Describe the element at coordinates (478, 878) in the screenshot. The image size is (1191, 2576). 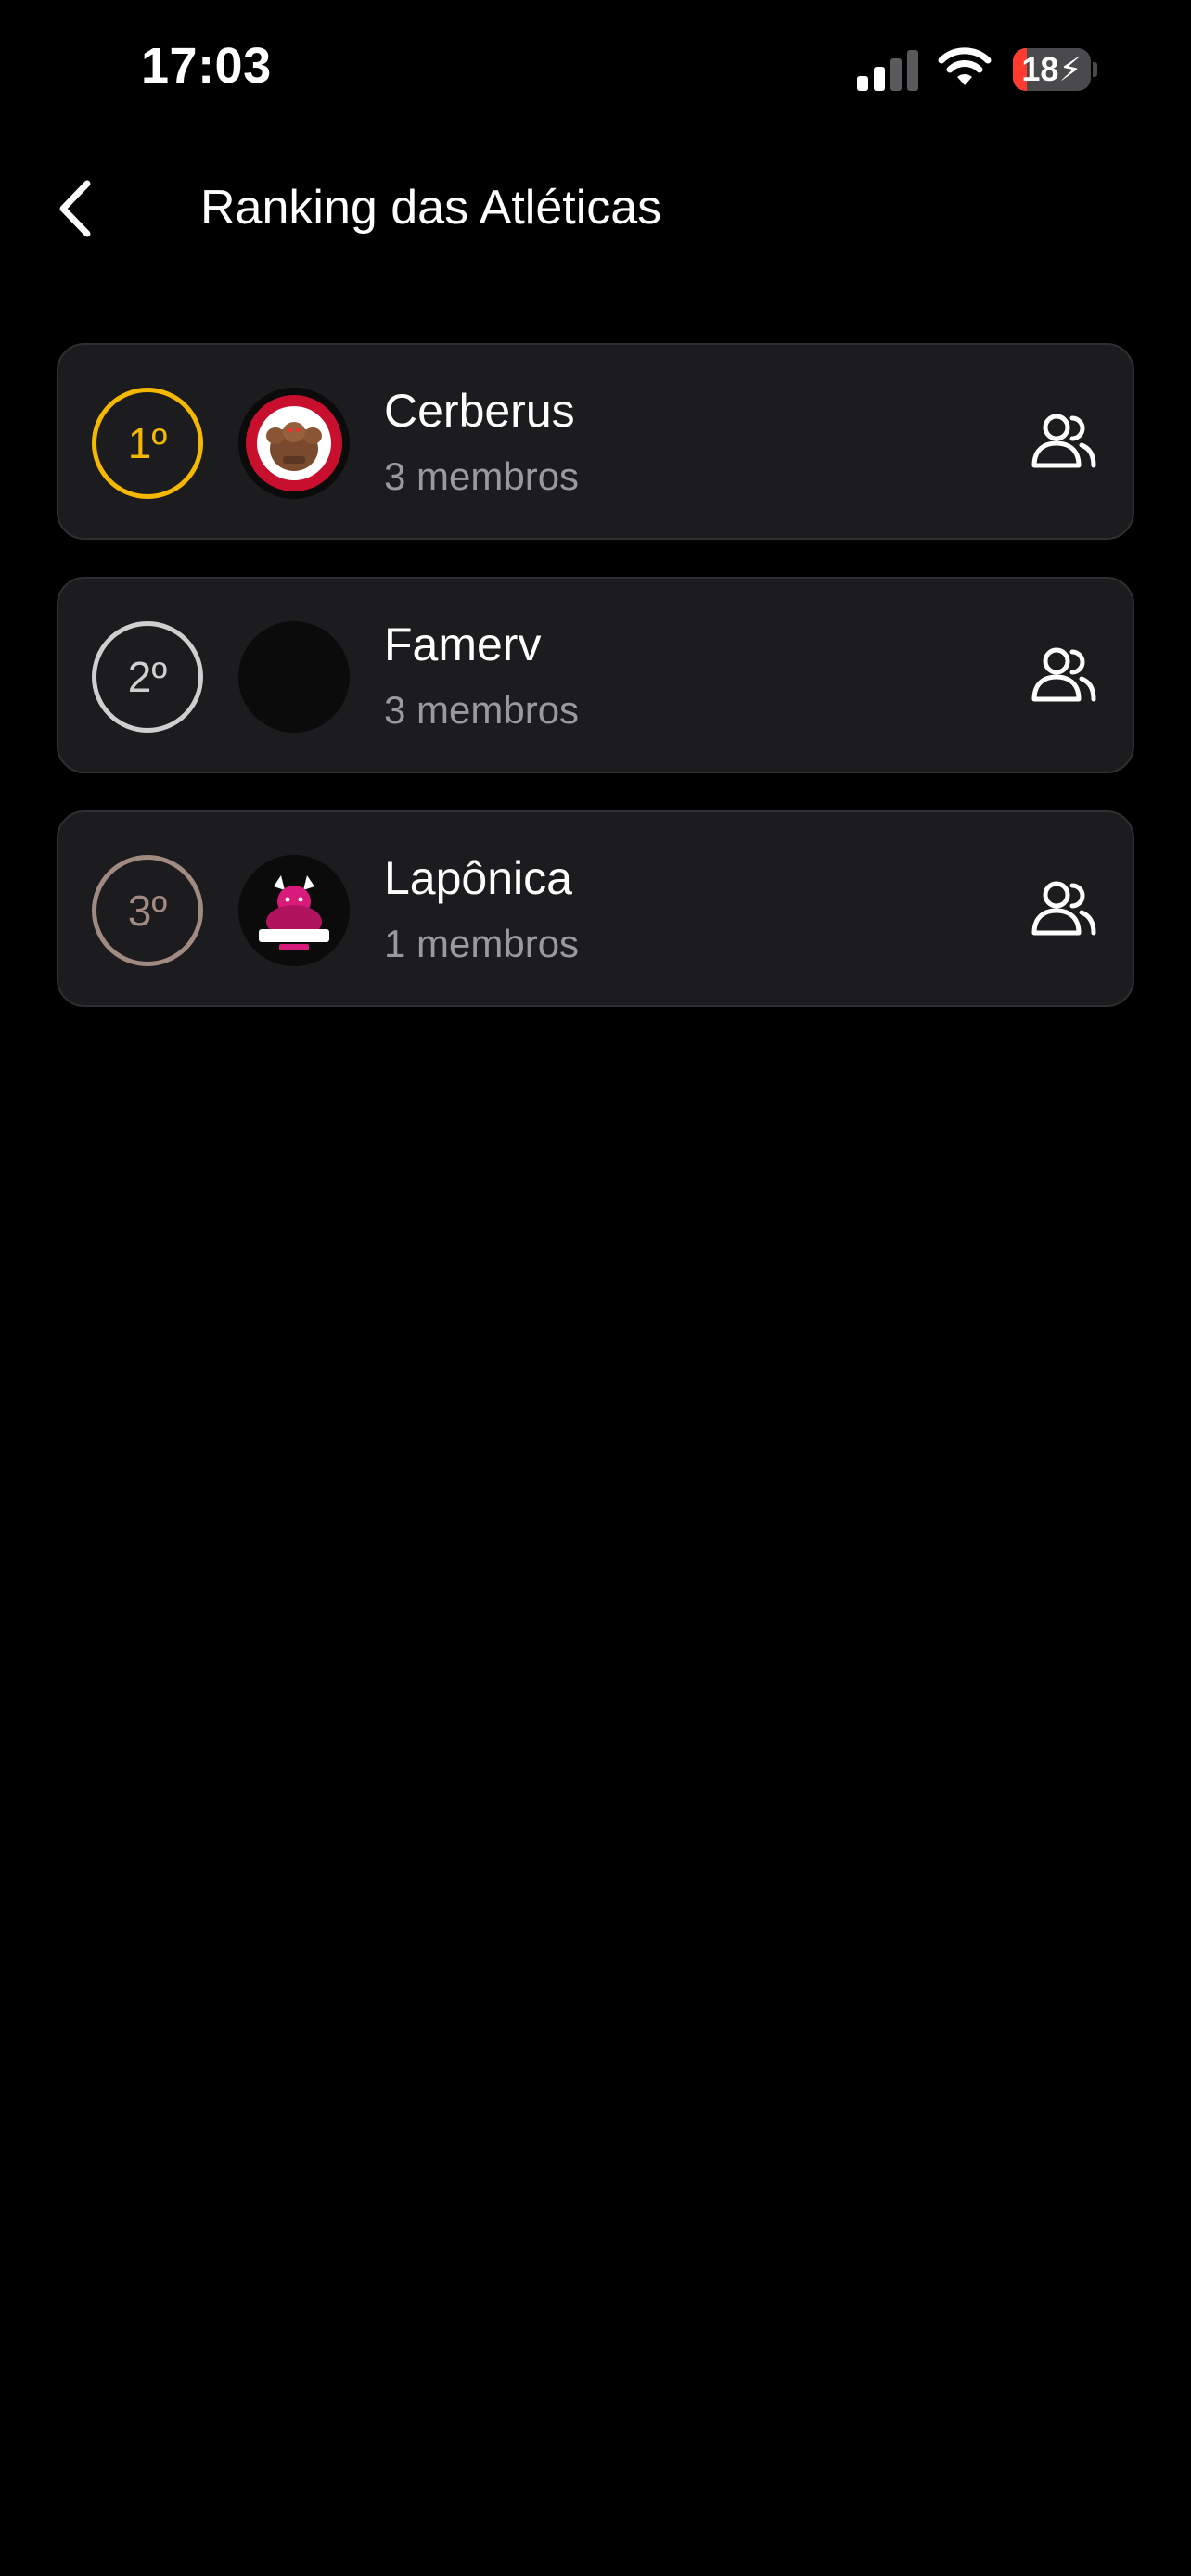
I see `team-name: Lapônica` at that location.